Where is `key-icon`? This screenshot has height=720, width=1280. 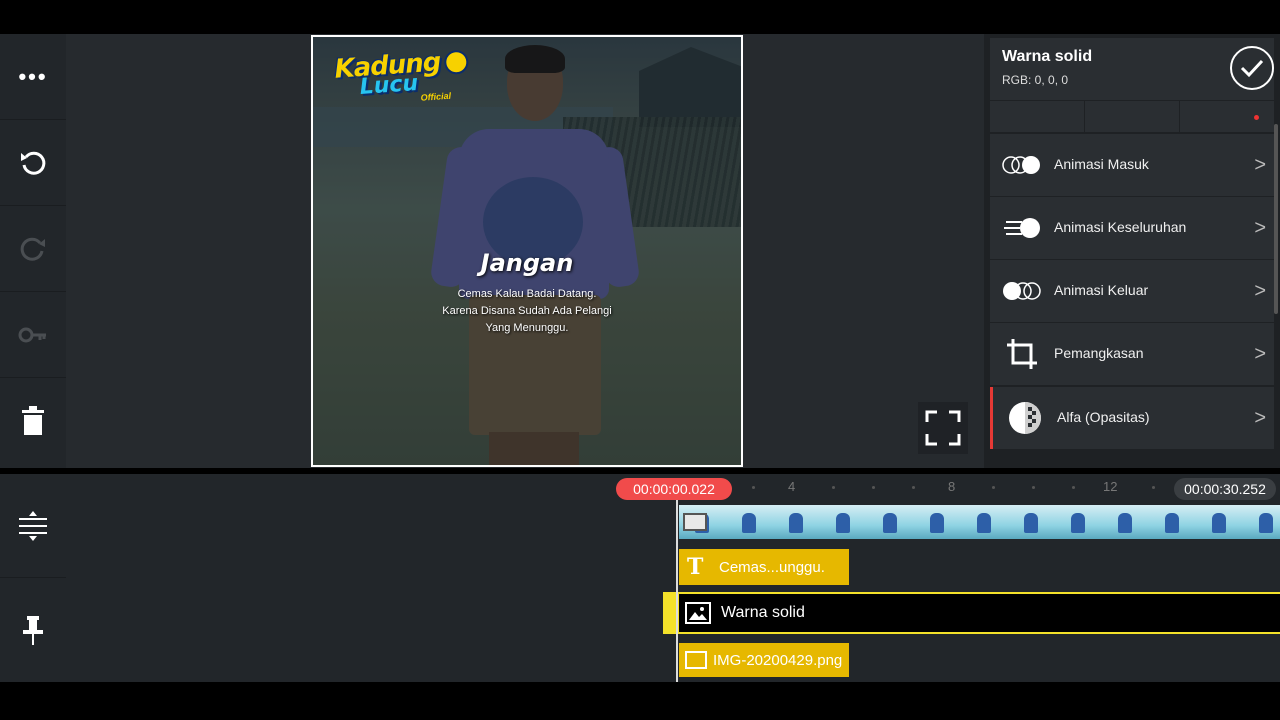 key-icon is located at coordinates (32, 334).